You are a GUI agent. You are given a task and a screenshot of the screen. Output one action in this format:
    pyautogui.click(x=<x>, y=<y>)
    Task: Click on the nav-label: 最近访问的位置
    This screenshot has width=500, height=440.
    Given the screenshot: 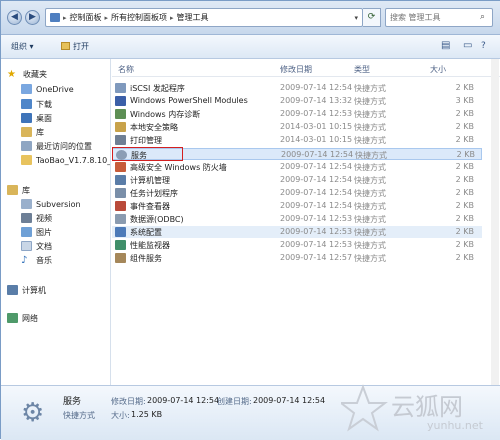 What is the action you would take?
    pyautogui.click(x=64, y=146)
    